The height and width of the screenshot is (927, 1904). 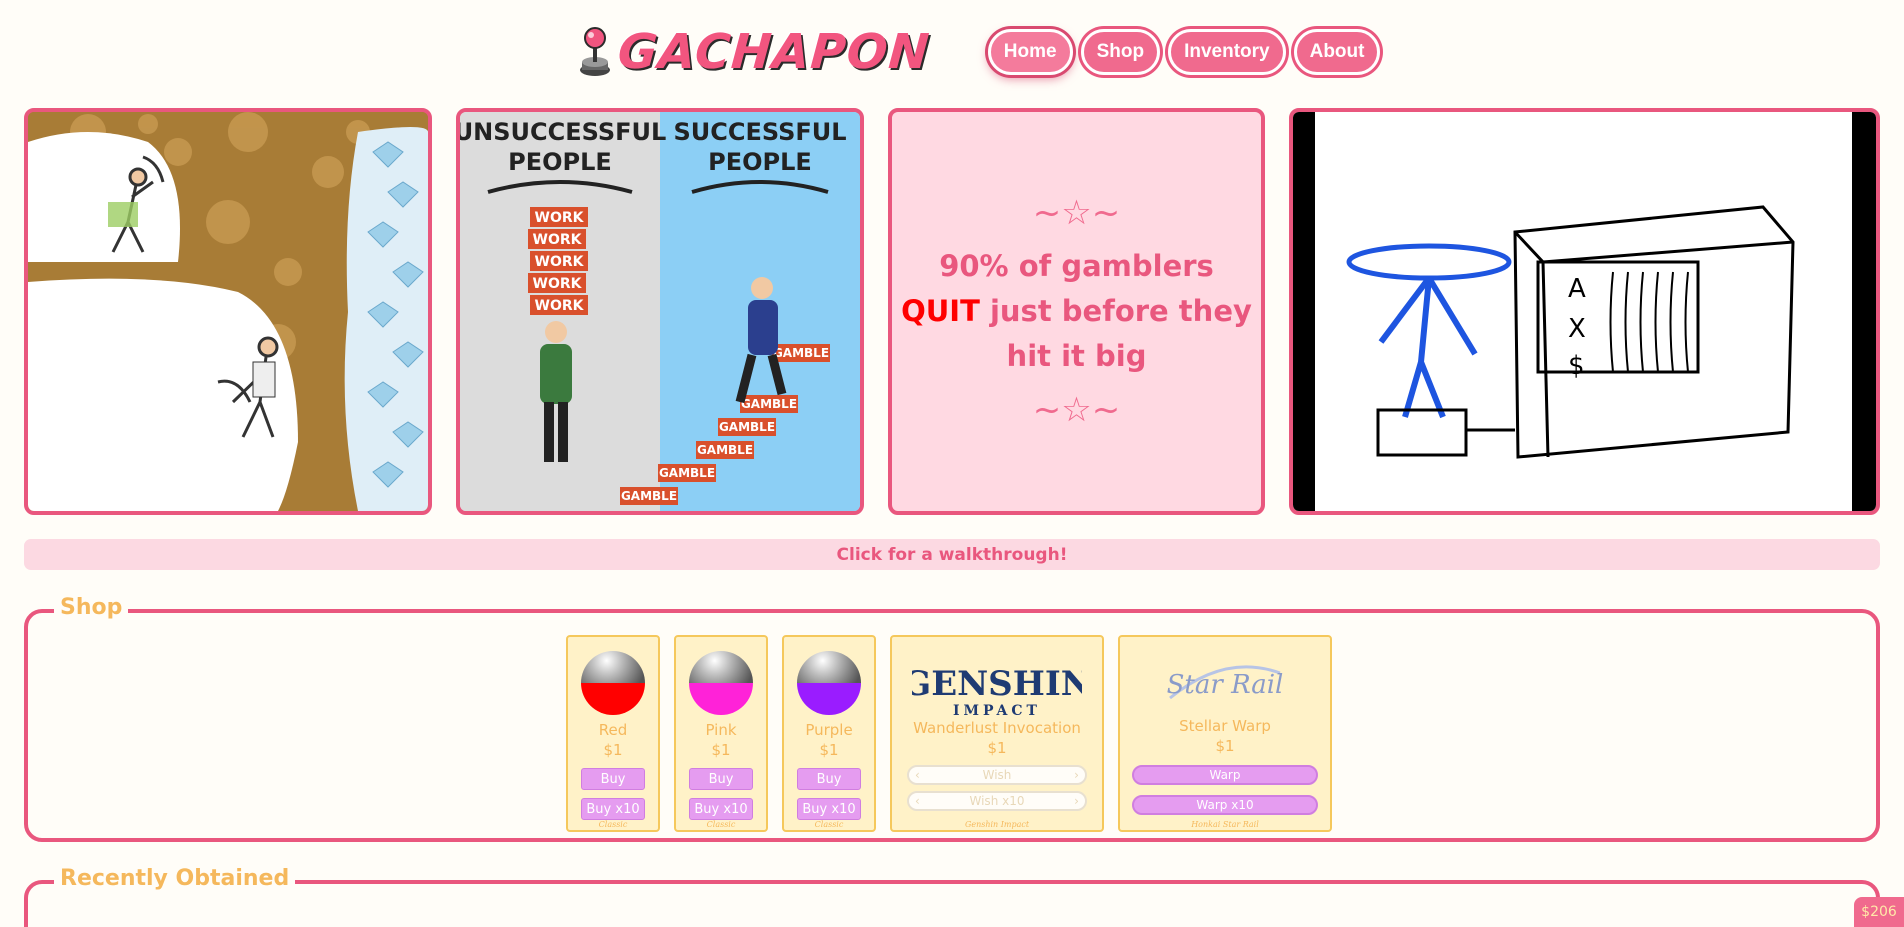 What do you see at coordinates (1576, 366) in the screenshot?
I see `slot-letter-dollar: $` at bounding box center [1576, 366].